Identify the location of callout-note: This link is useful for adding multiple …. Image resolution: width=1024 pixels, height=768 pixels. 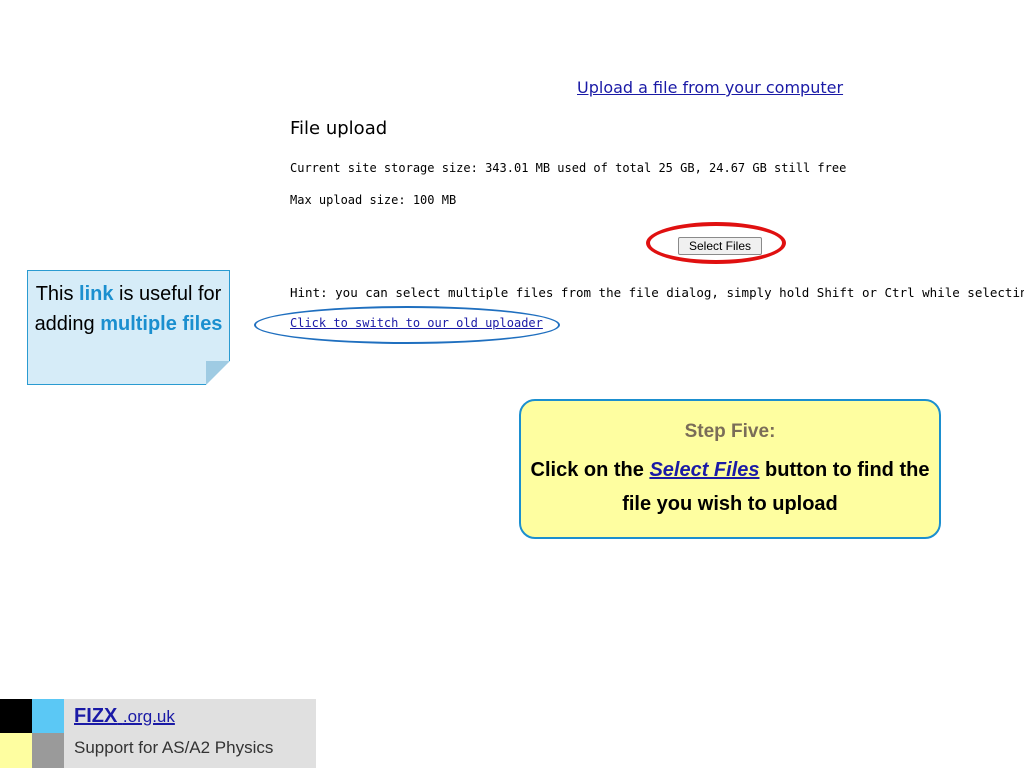
(128, 327).